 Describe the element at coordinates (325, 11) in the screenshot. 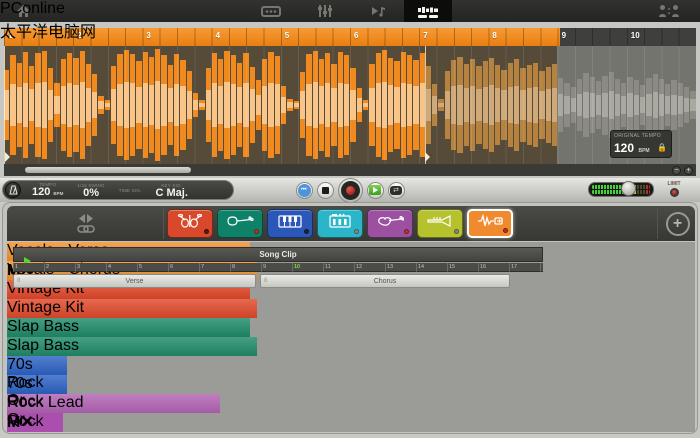

I see `mixer-icon` at that location.